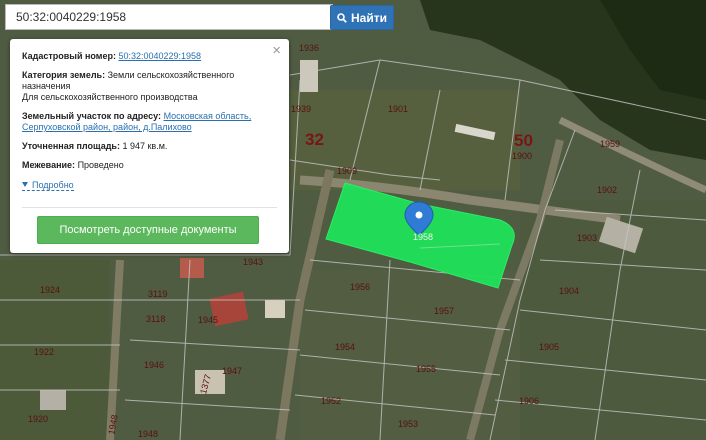  What do you see at coordinates (331, 401) in the screenshot?
I see `parcel-label: 1952` at bounding box center [331, 401].